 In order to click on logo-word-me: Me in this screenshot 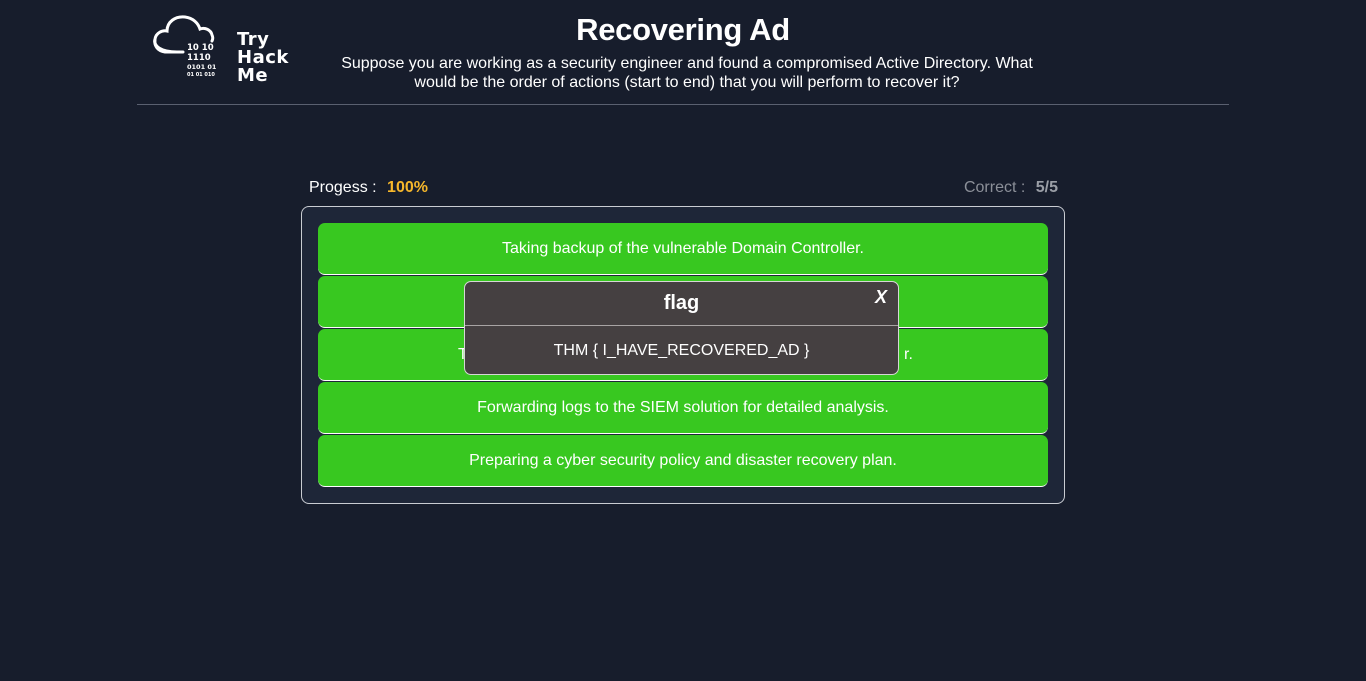, I will do `click(253, 75)`.